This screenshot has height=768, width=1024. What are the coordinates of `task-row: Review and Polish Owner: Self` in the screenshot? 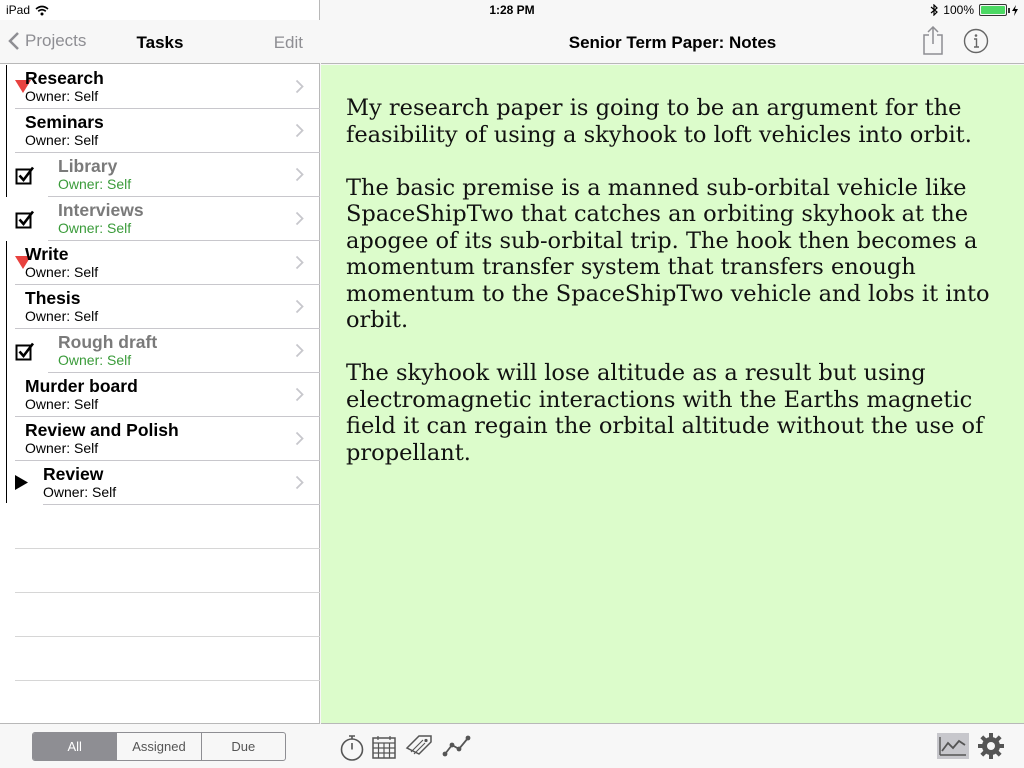 It's located at (160, 439).